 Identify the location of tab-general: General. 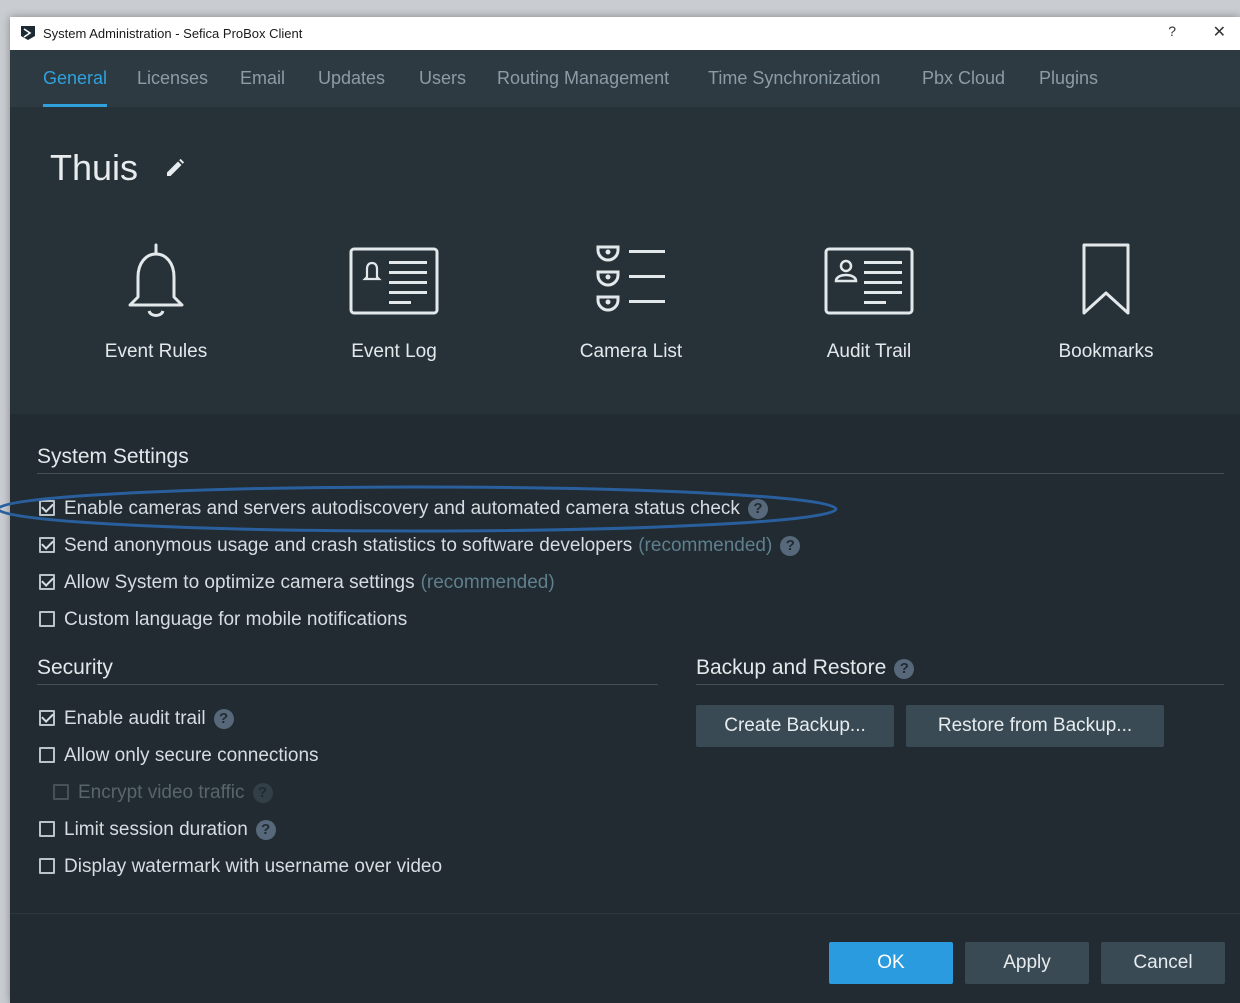
(75, 78).